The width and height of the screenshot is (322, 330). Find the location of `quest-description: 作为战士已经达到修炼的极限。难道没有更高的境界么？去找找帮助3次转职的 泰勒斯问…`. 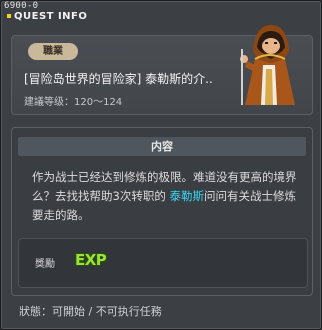

quest-description: 作为战士已经达到修炼的极限。难道没有更高的境界么？去找找帮助3次转职的 泰勒斯问… is located at coordinates (168, 196).